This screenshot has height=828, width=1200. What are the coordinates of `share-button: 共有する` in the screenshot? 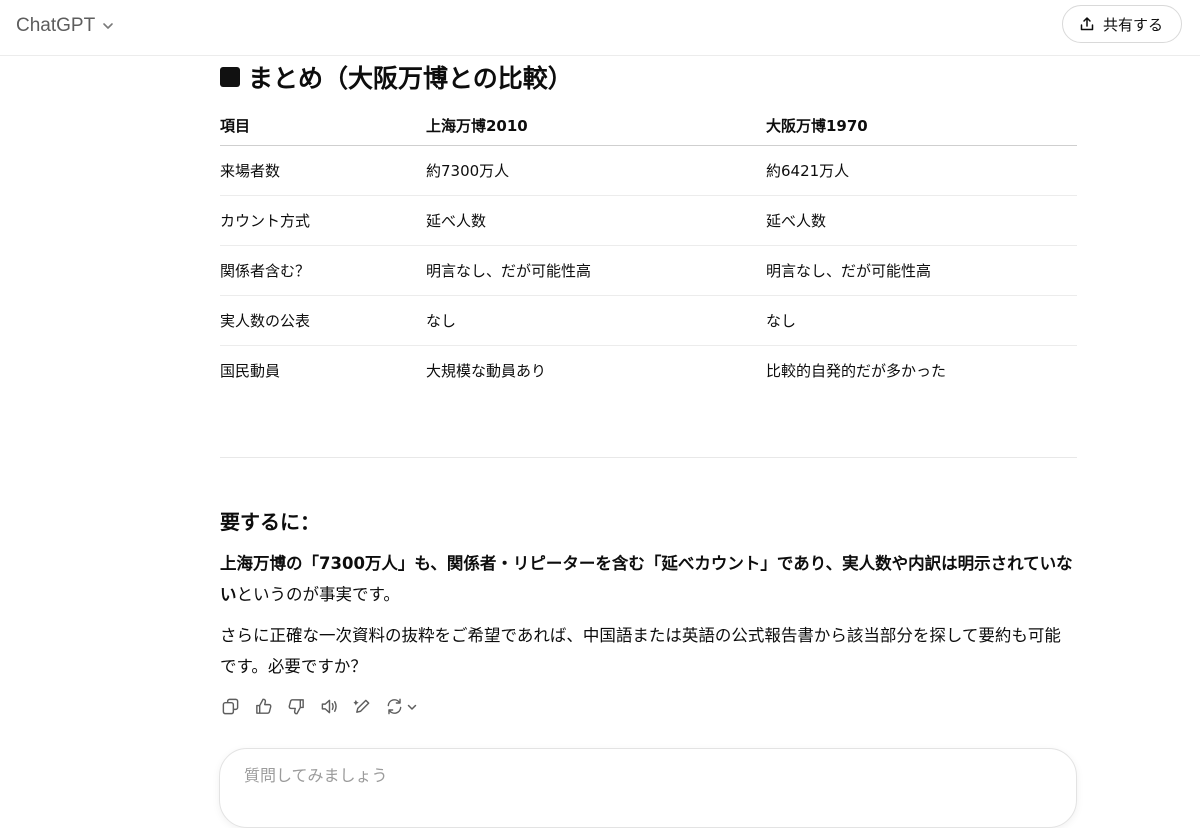 It's located at (1121, 24).